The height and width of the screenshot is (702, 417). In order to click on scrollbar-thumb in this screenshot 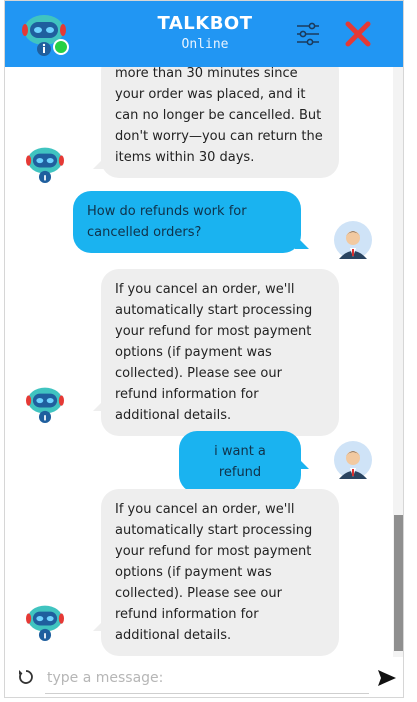, I will do `click(398, 583)`.